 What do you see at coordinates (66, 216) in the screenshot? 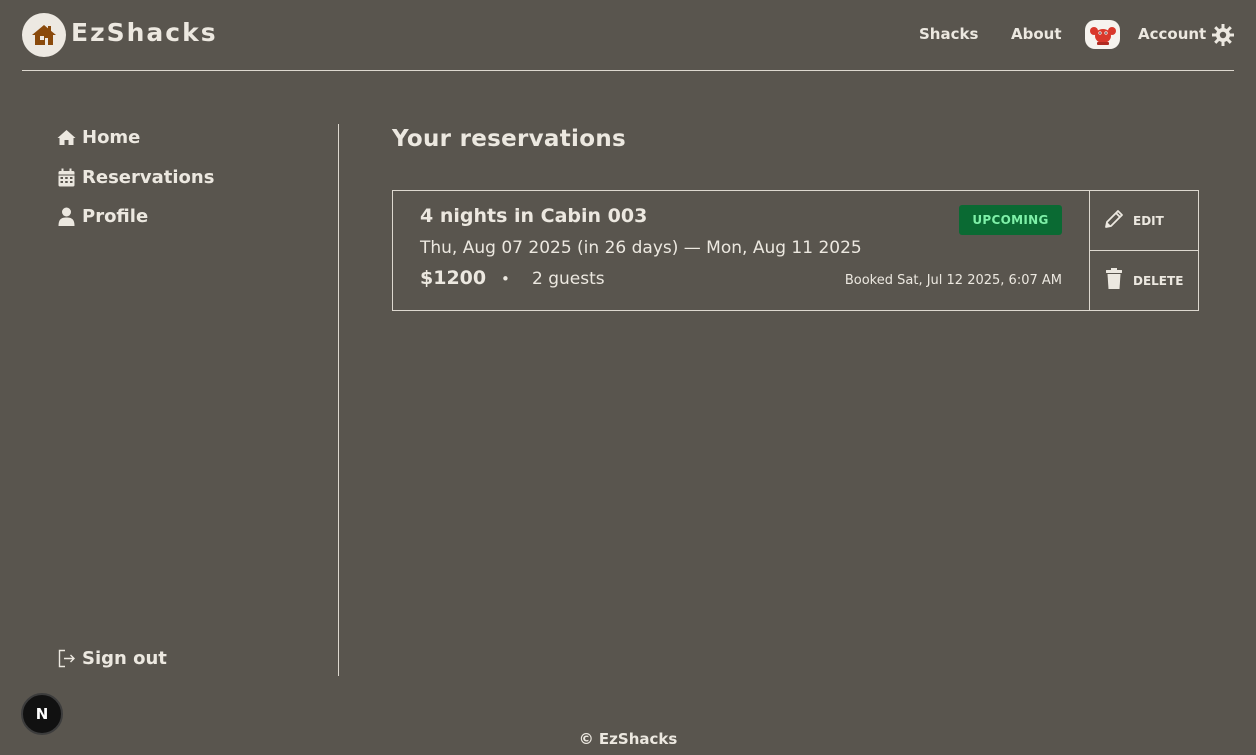
I see `user-icon` at bounding box center [66, 216].